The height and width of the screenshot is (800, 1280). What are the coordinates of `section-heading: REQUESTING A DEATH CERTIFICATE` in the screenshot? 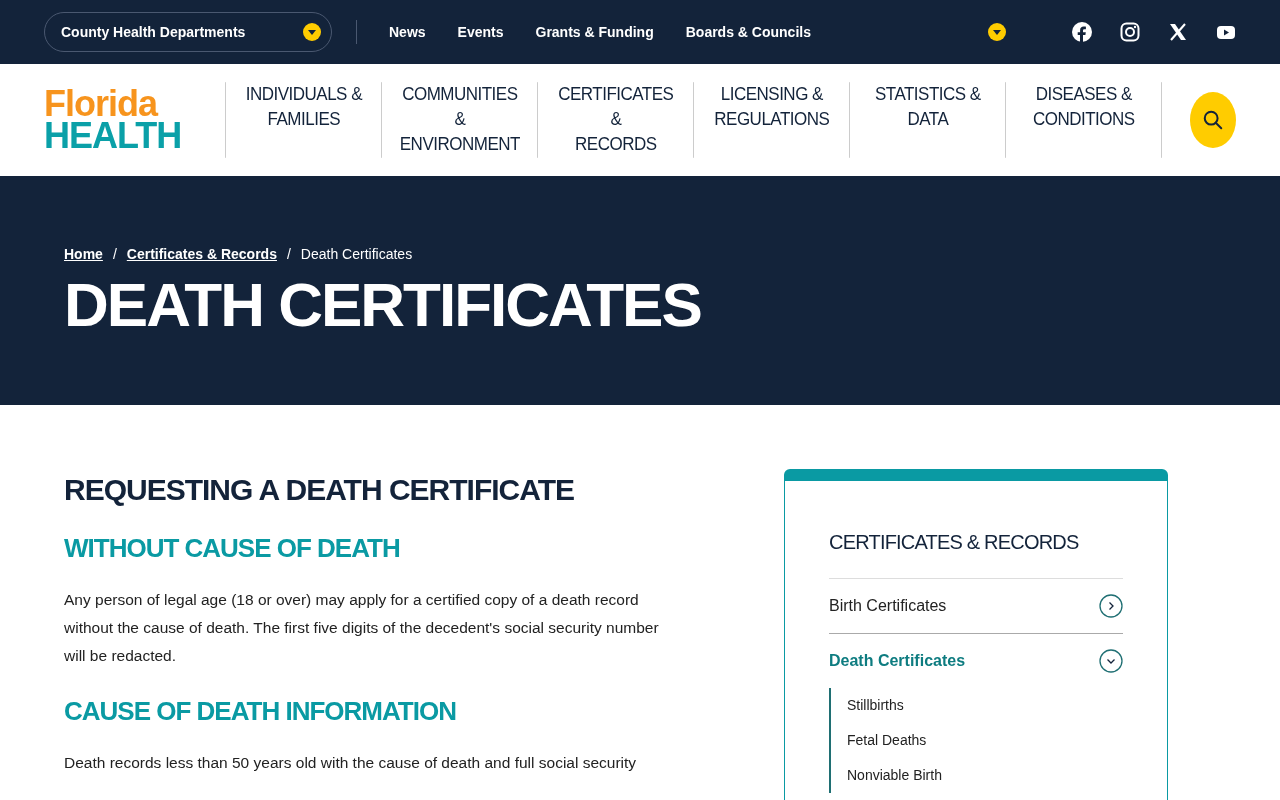 It's located at (319, 490).